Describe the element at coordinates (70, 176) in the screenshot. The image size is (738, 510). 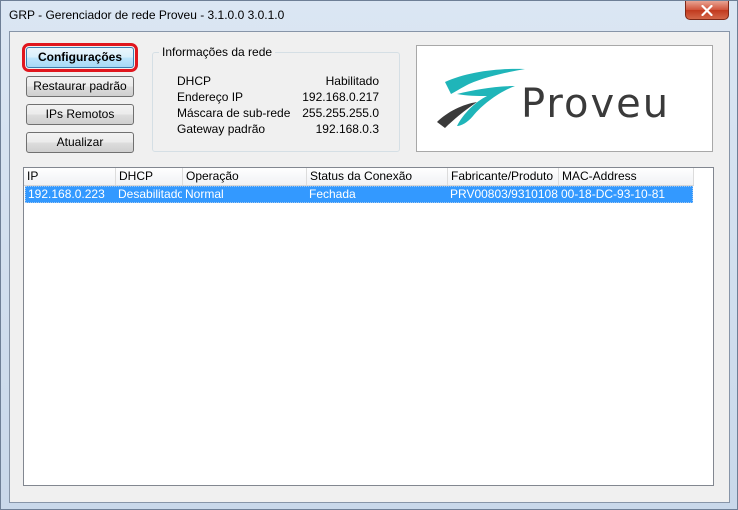
I see `column-ip: IP` at that location.